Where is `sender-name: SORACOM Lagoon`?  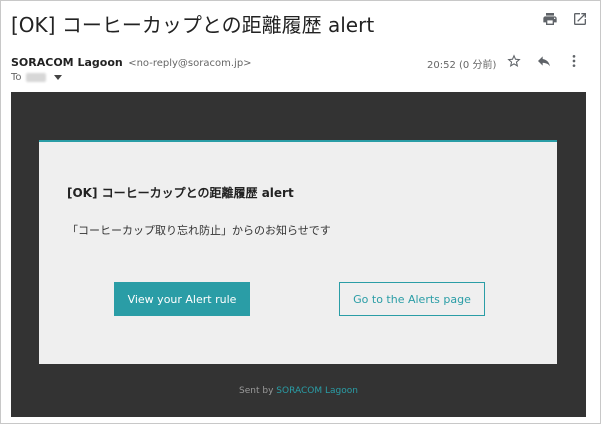 sender-name: SORACOM Lagoon is located at coordinates (67, 62).